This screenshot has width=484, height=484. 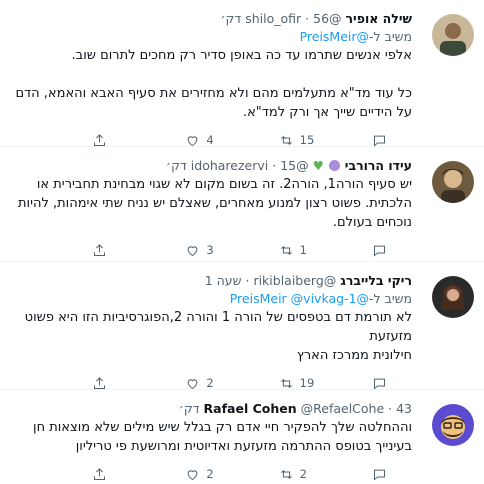 What do you see at coordinates (210, 250) in the screenshot?
I see `like-count: 3` at bounding box center [210, 250].